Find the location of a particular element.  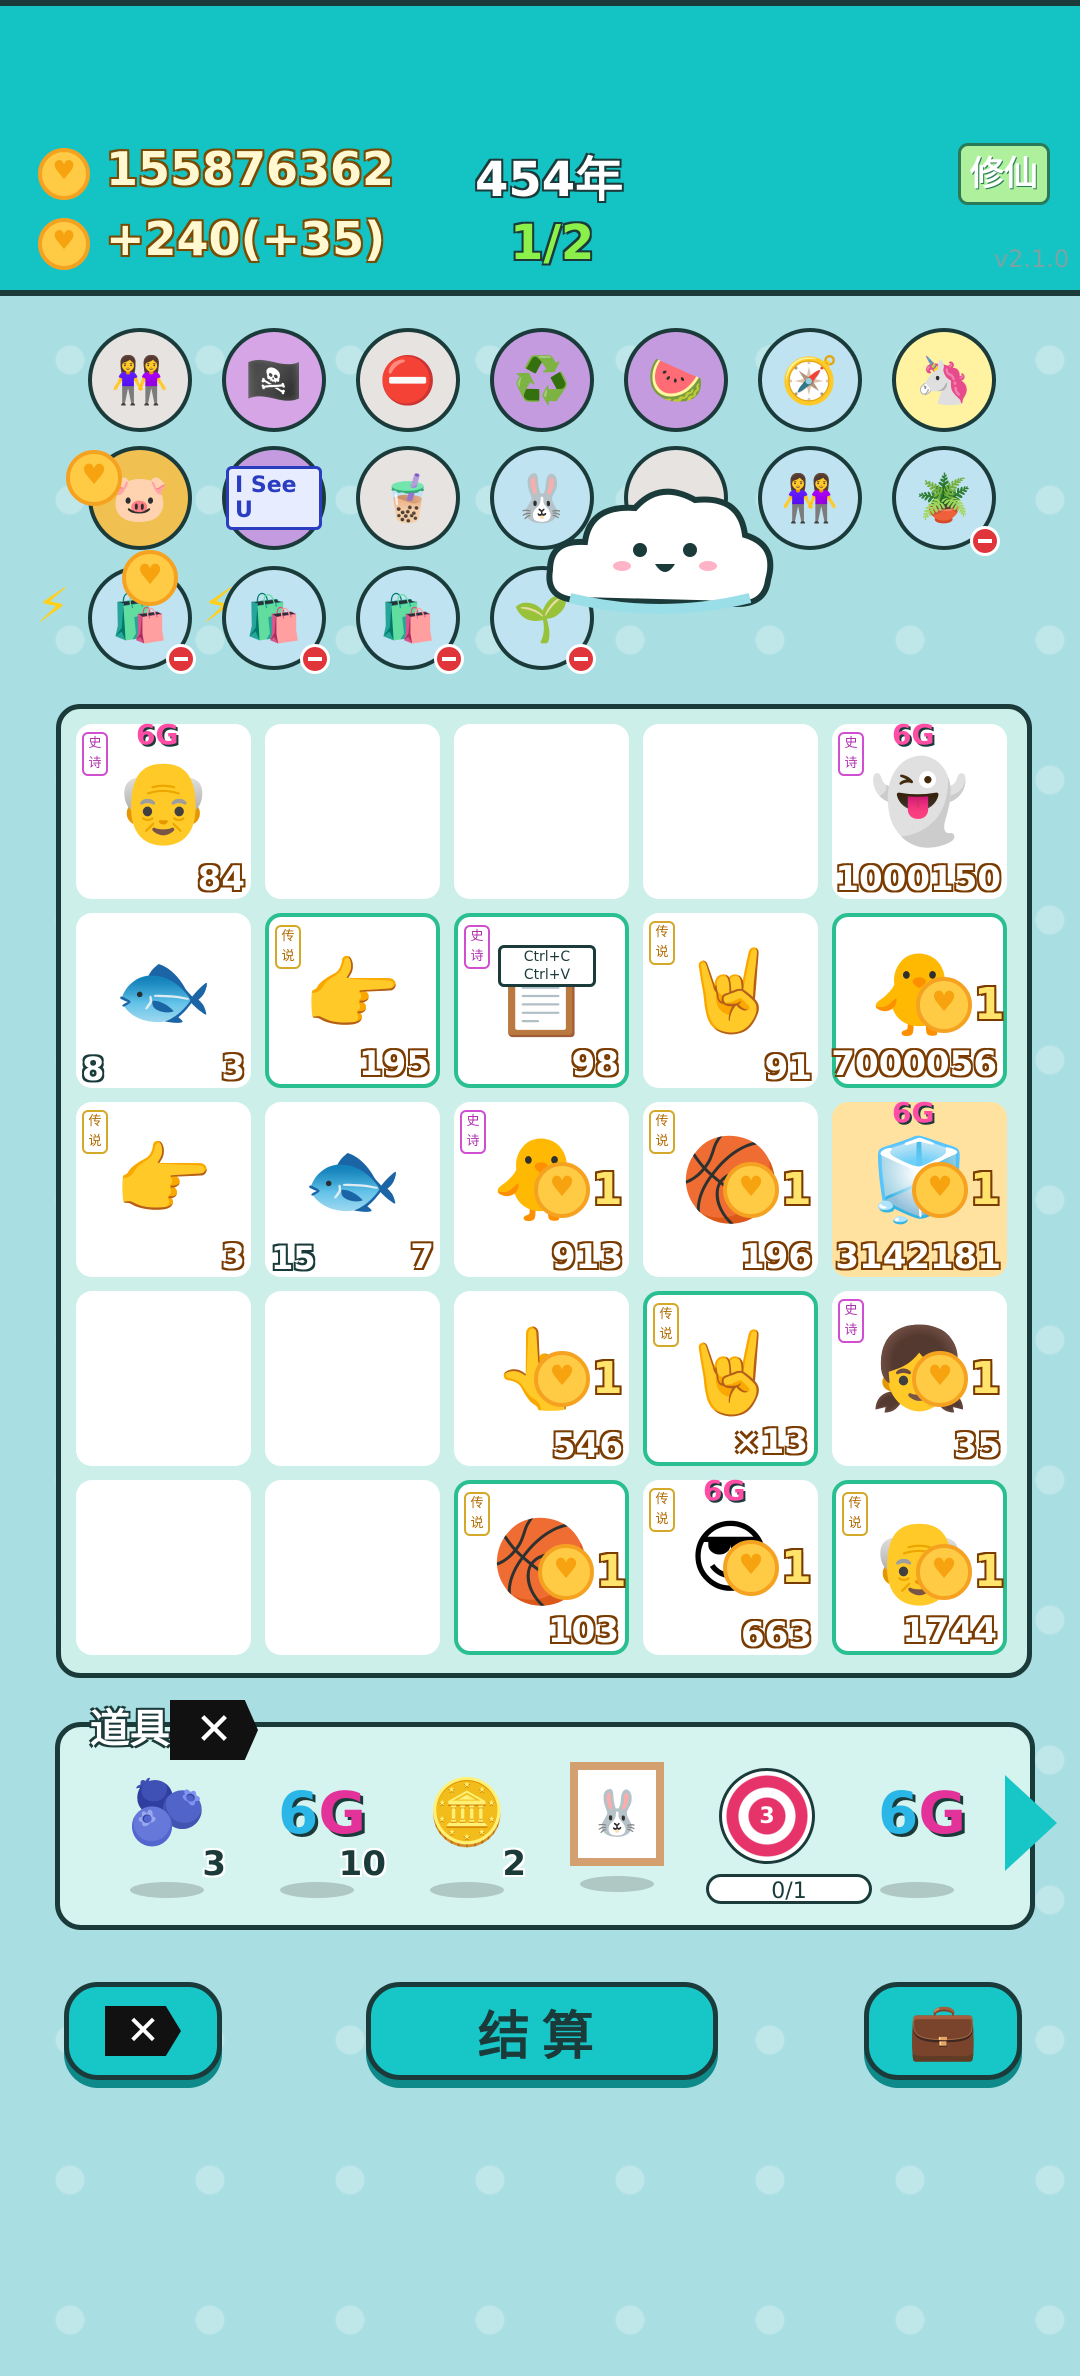

cell-value: 1744 is located at coordinates (949, 1631).